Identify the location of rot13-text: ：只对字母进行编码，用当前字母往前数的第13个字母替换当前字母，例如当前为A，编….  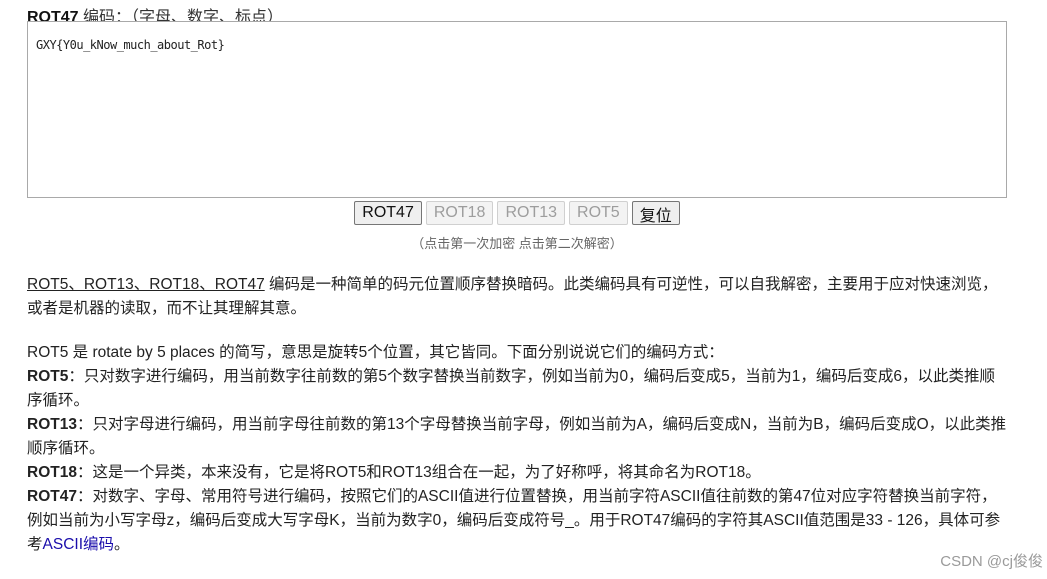
(517, 436).